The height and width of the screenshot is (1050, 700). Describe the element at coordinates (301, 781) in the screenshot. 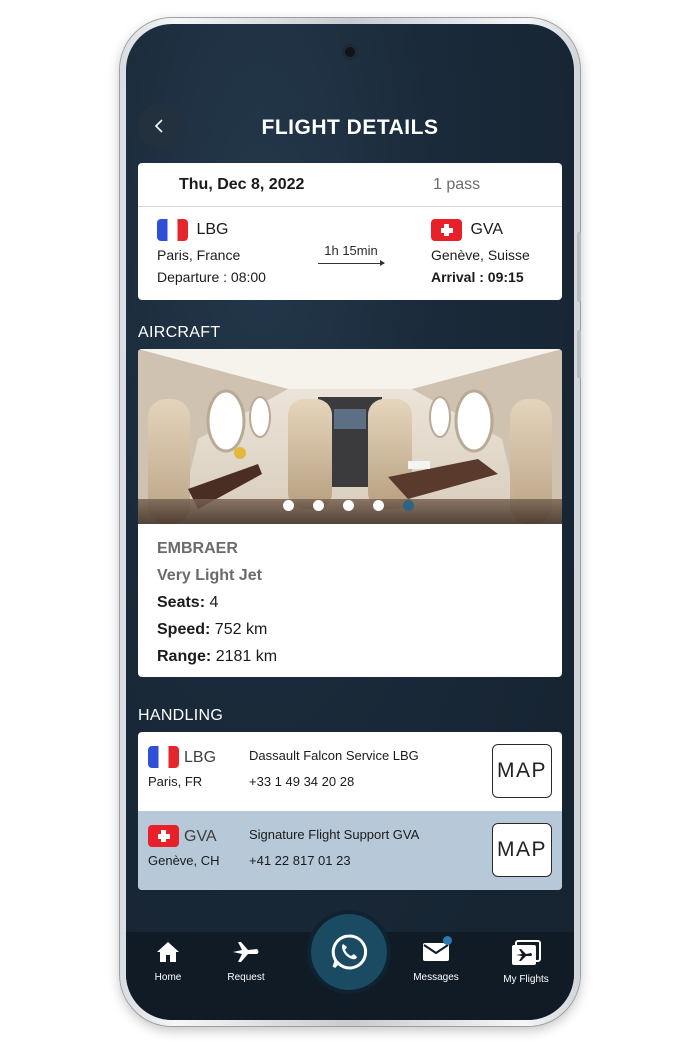

I see `handling-phone: +33 1 49 34 20 28` at that location.